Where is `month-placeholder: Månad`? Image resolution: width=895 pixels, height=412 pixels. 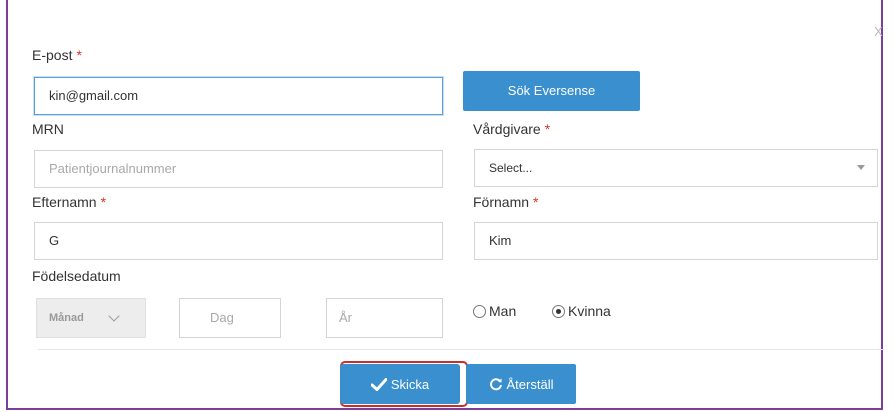 month-placeholder: Månad is located at coordinates (66, 318).